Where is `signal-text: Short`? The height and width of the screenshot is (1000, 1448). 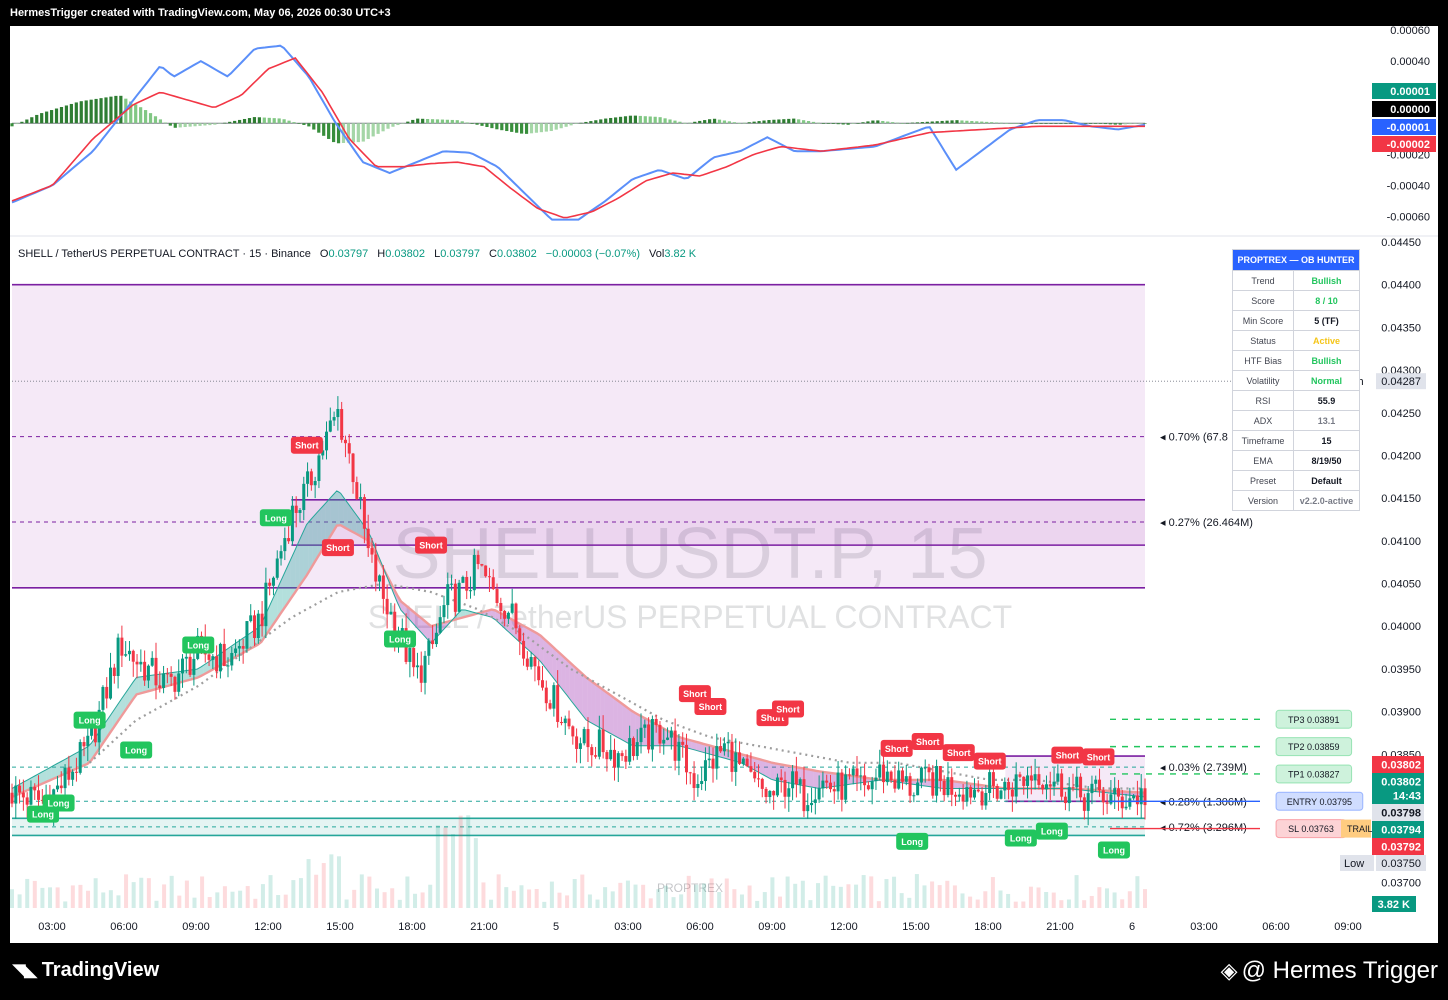 signal-text: Short is located at coordinates (990, 762).